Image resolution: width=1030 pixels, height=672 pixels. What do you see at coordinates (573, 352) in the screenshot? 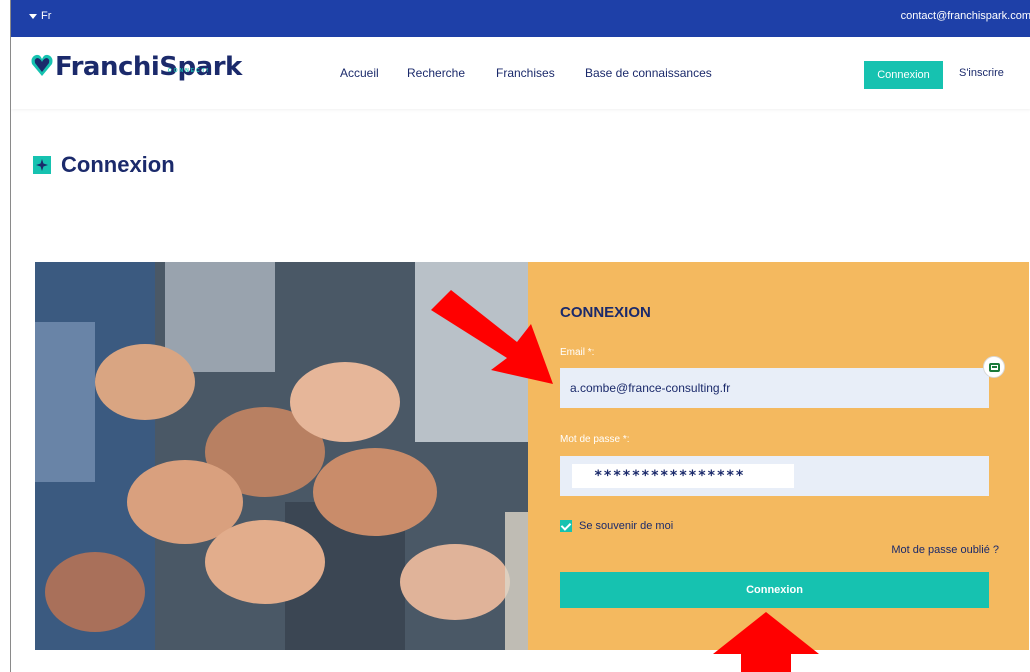
I see `email-label-text: Email` at bounding box center [573, 352].